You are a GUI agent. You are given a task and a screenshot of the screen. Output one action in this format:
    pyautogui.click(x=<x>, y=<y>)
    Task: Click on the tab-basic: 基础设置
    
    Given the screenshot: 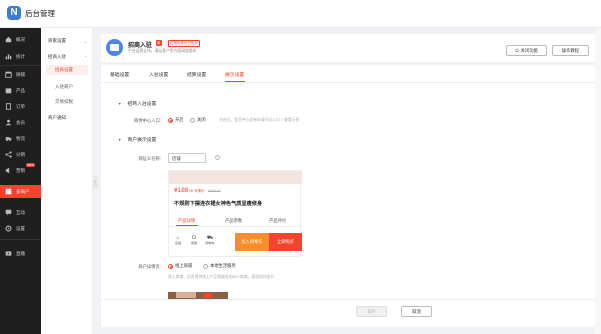 What is the action you would take?
    pyautogui.click(x=119, y=74)
    